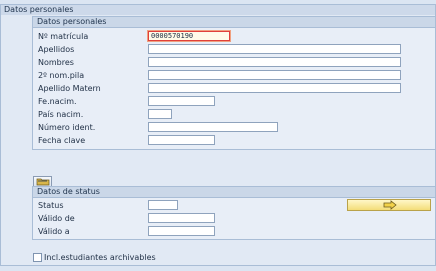 This screenshot has width=436, height=271. I want to click on pais-nacimiento-input, so click(160, 114).